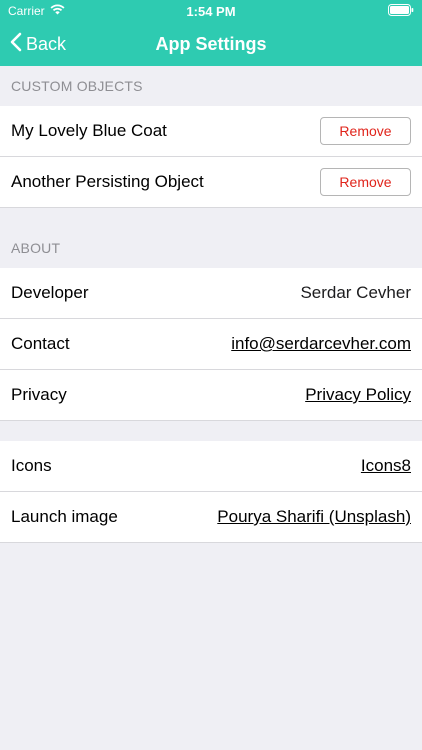  What do you see at coordinates (77, 86) in the screenshot?
I see `section-header-custom-objects: CUSTOM OBJECTS` at bounding box center [77, 86].